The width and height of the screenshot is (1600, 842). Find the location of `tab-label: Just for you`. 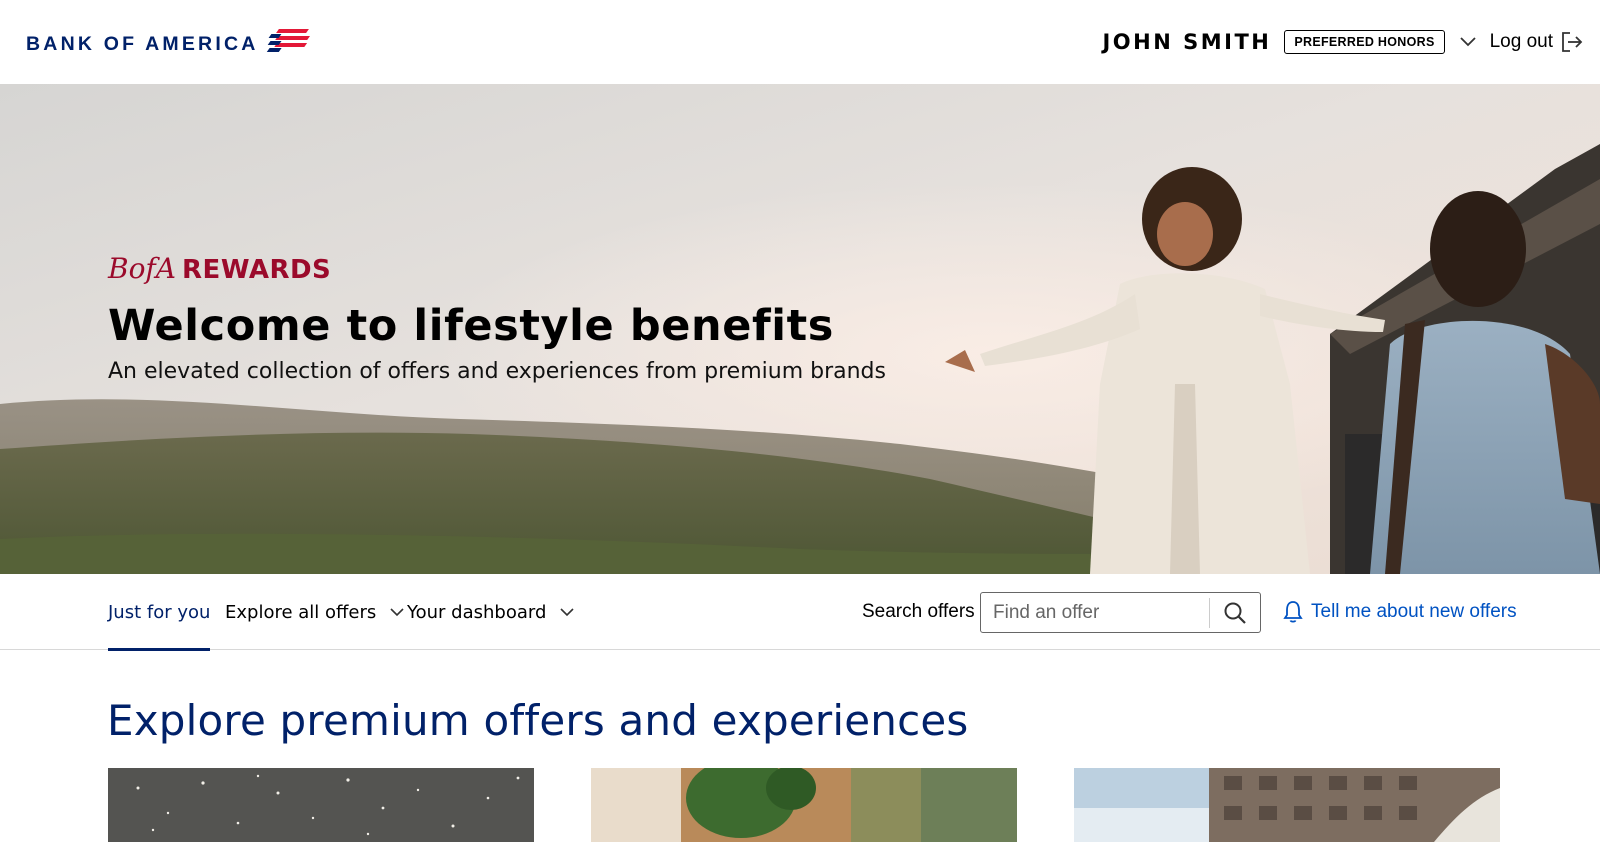

tab-label: Just for you is located at coordinates (159, 612).